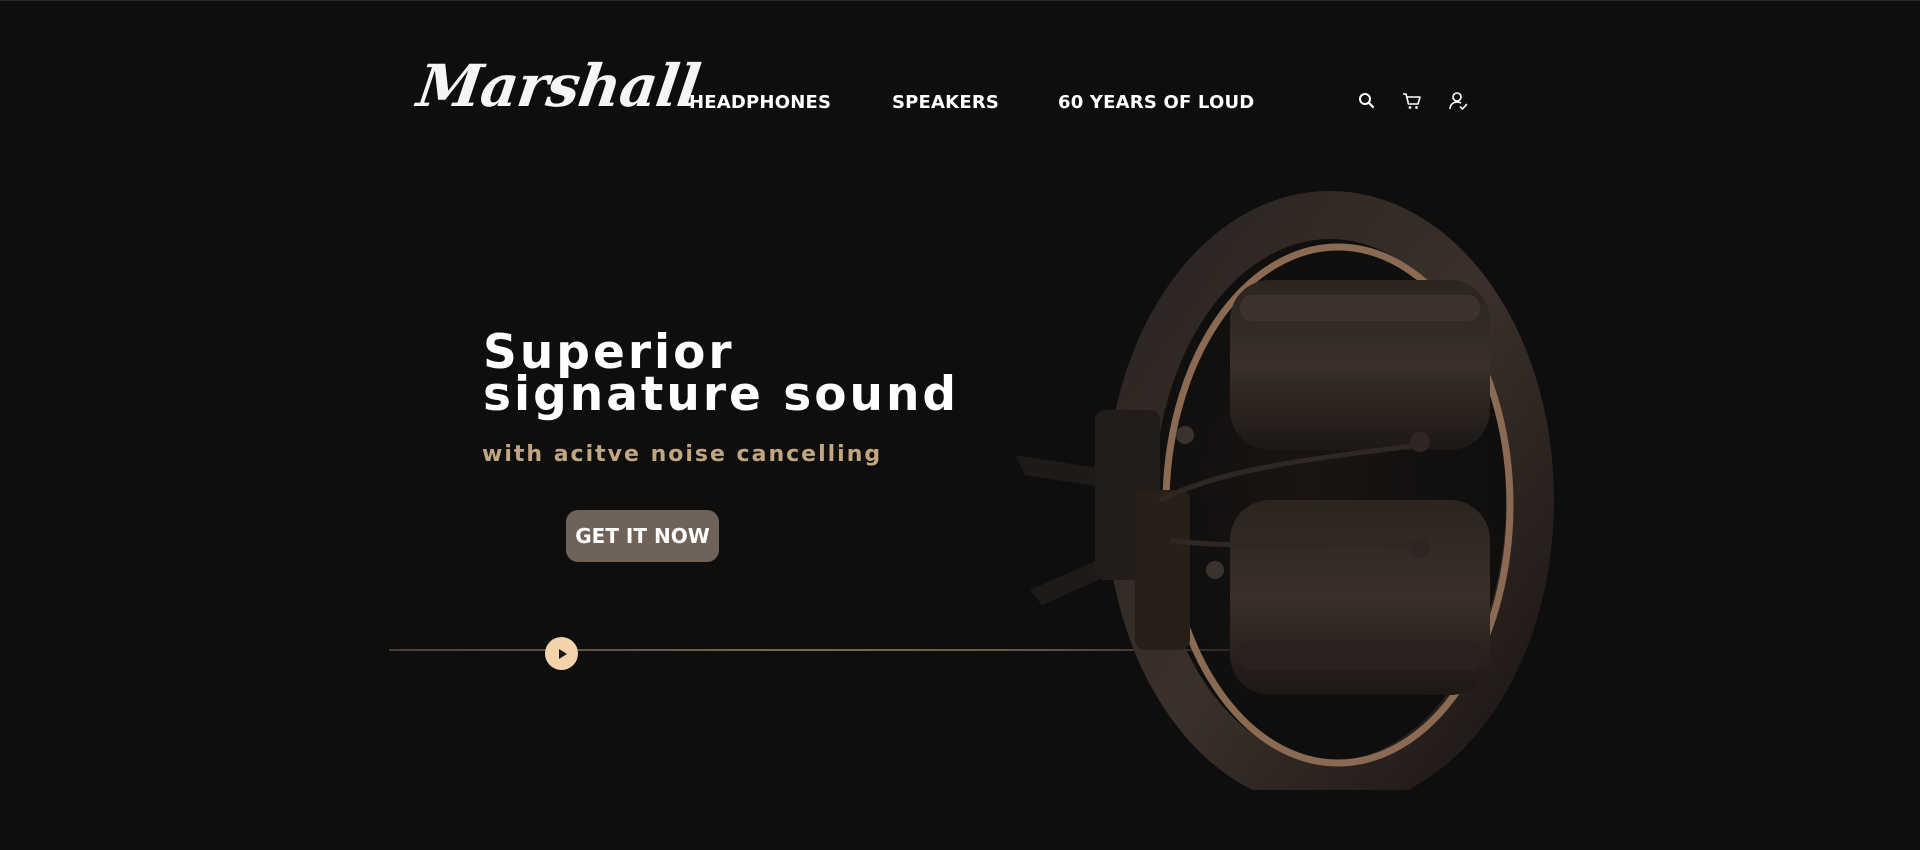  I want to click on search-icon, so click(1367, 101).